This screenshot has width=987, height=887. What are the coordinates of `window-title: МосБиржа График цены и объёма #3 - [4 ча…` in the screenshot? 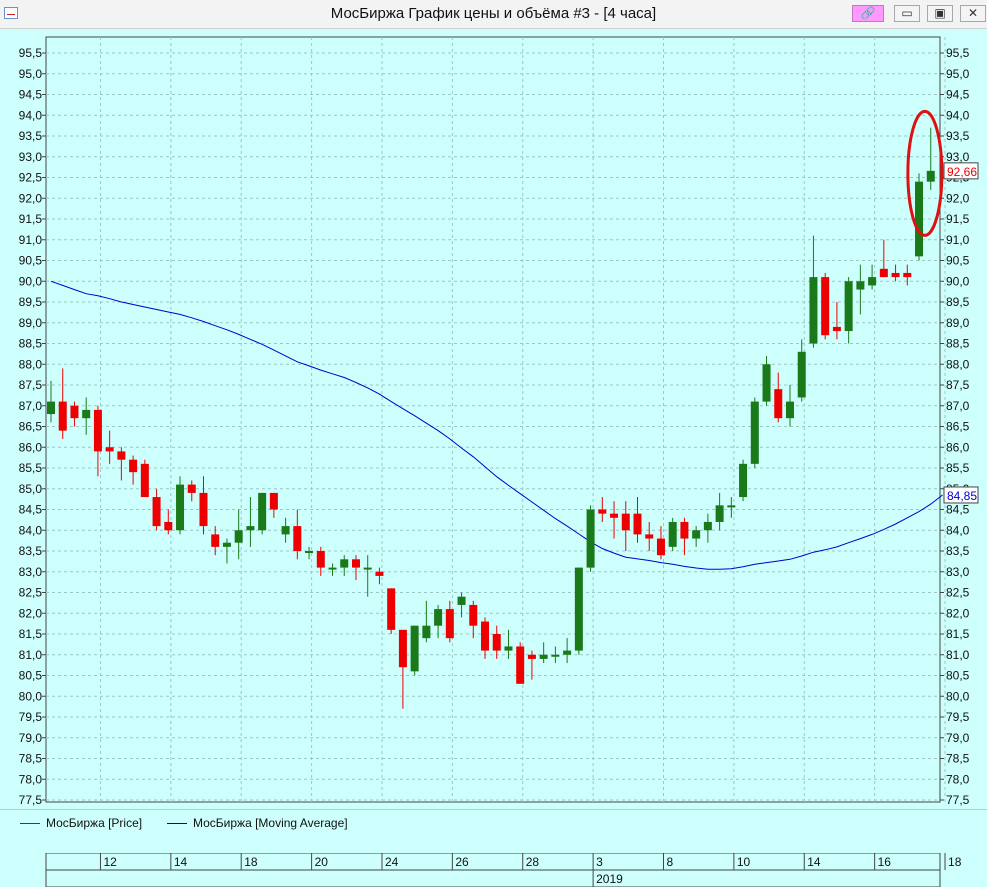 It's located at (493, 13).